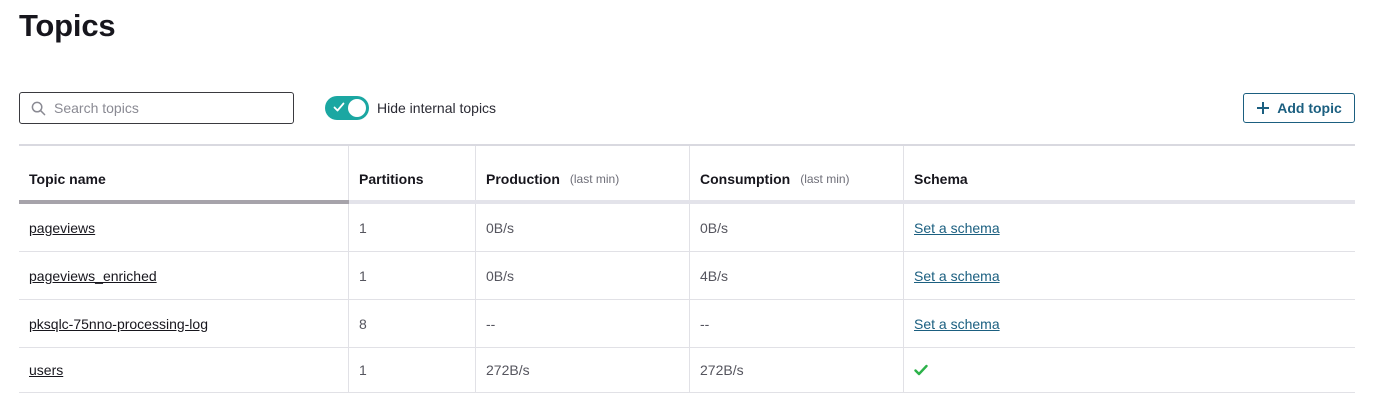  What do you see at coordinates (412, 173) in the screenshot?
I see `header-partitions: Partitions` at bounding box center [412, 173].